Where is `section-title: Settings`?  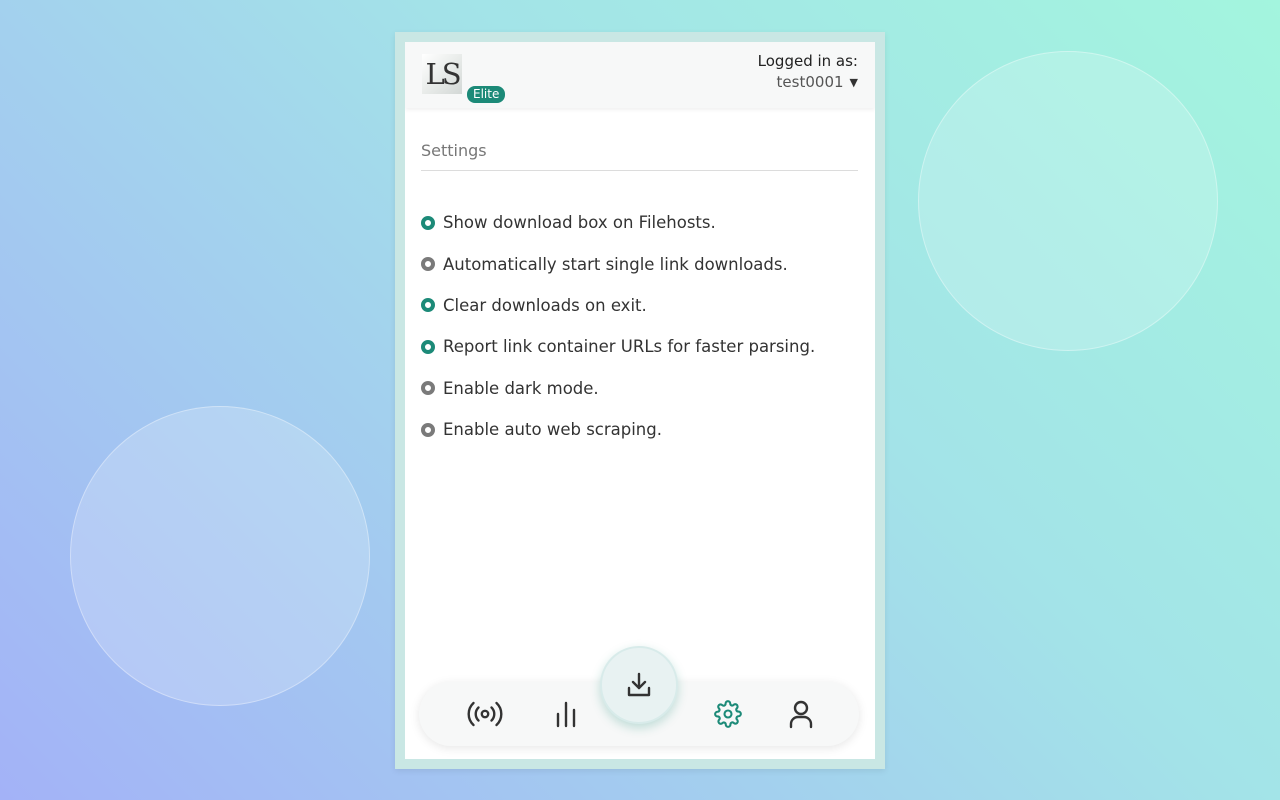
section-title: Settings is located at coordinates (454, 150).